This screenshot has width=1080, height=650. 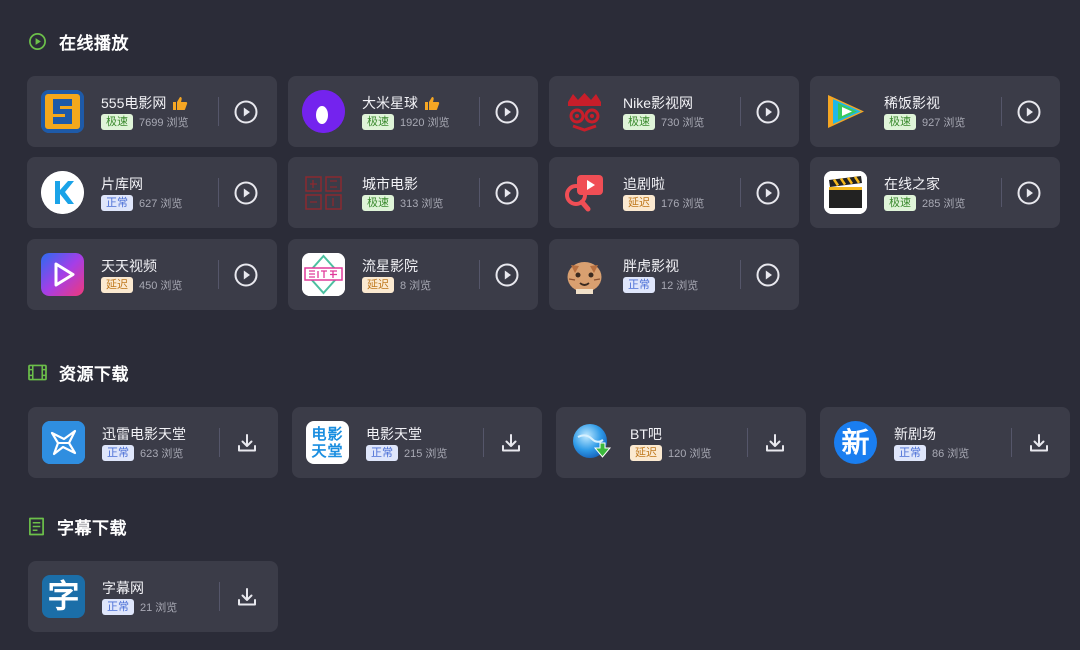 I want to click on view-count: 21 浏览, so click(x=159, y=608).